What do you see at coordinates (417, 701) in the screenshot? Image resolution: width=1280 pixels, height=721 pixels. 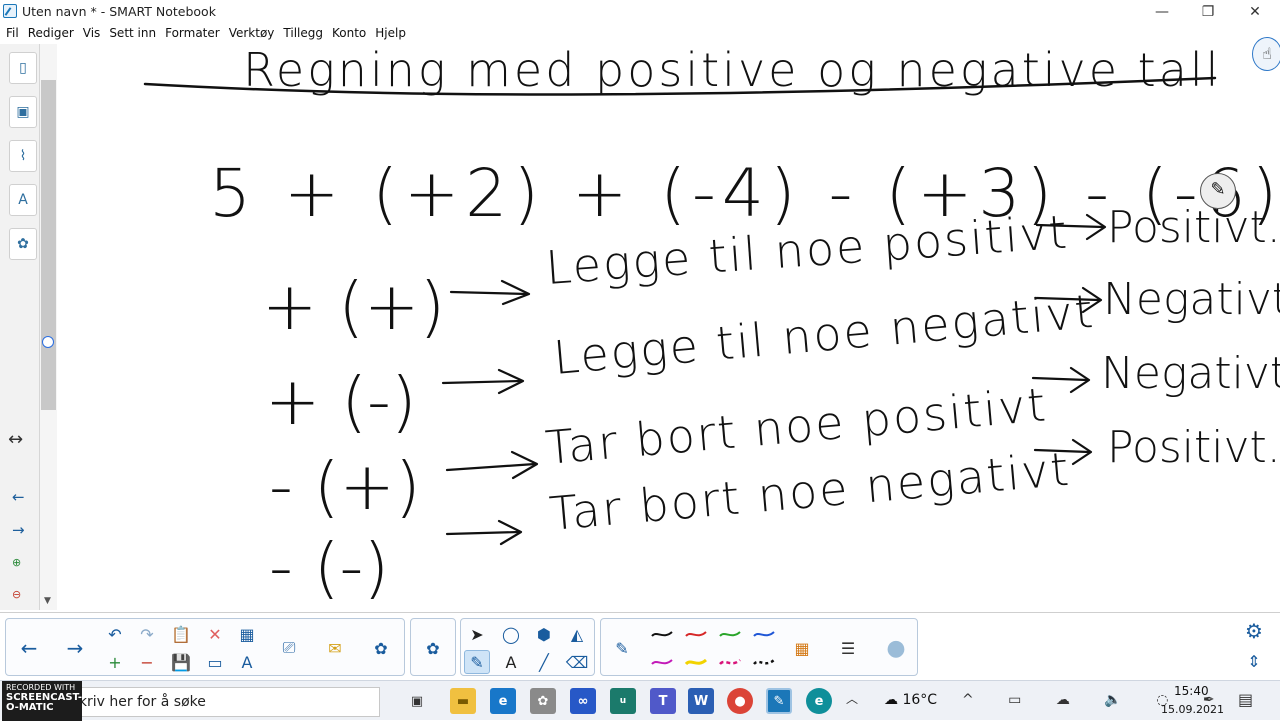 I see `task-view-icon: ▣` at bounding box center [417, 701].